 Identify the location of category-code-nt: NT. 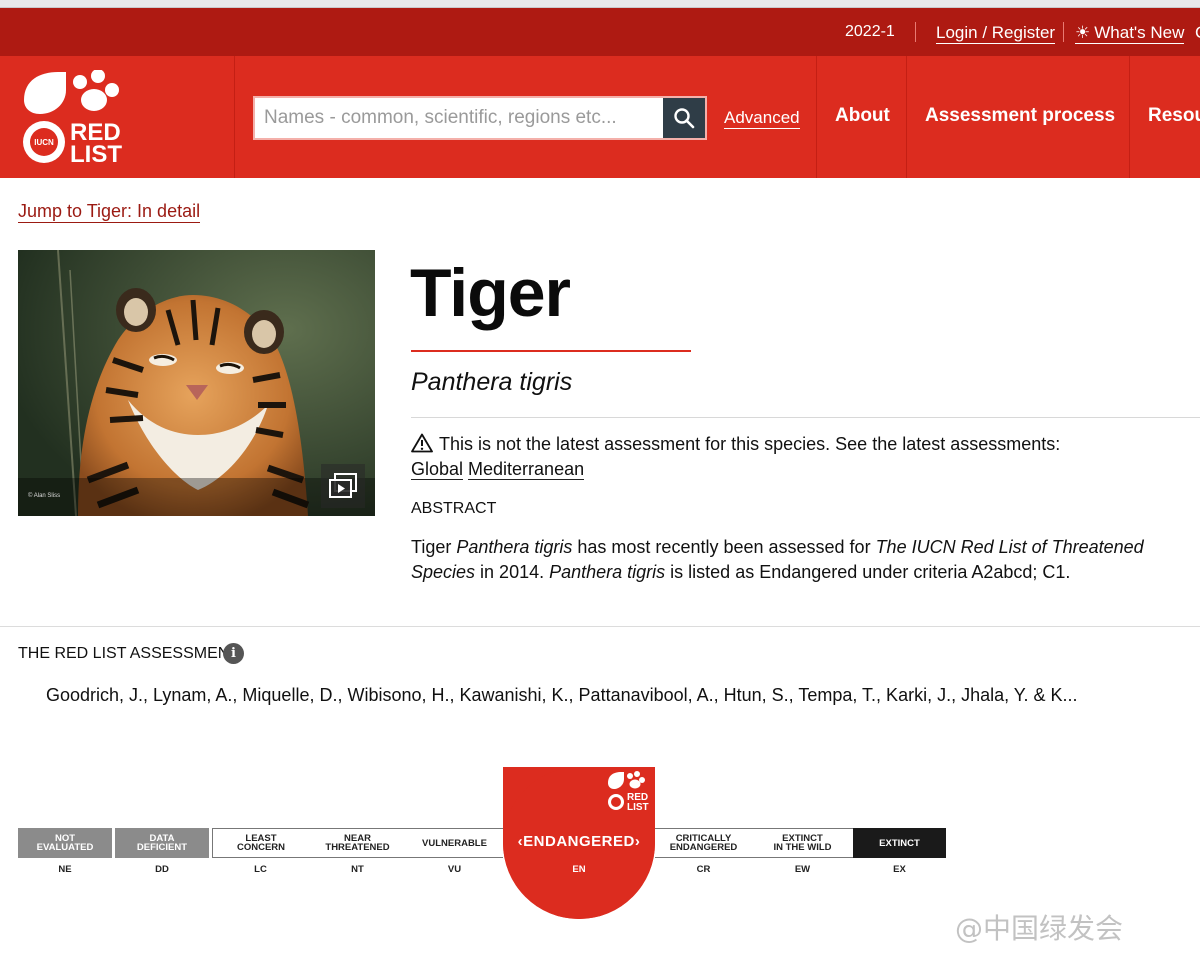
(357, 869).